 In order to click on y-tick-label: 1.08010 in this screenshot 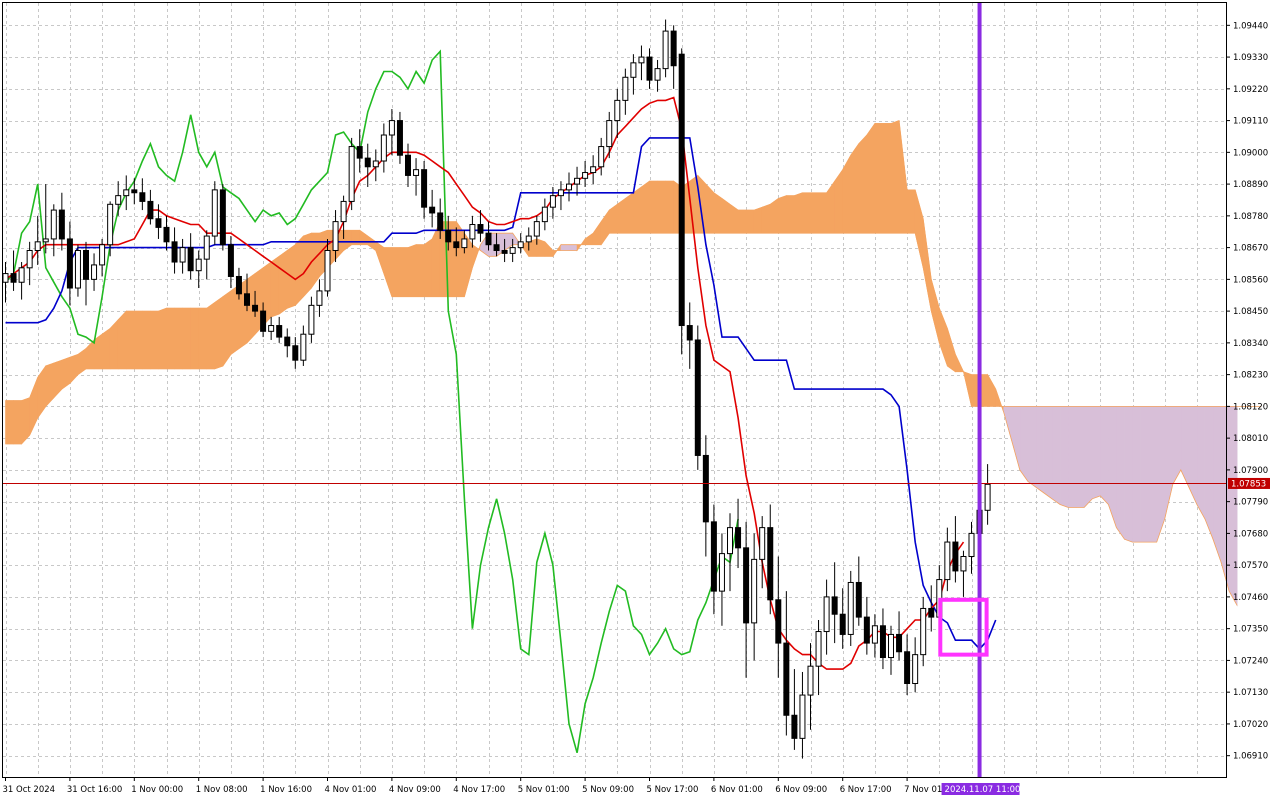, I will do `click(1250, 439)`.